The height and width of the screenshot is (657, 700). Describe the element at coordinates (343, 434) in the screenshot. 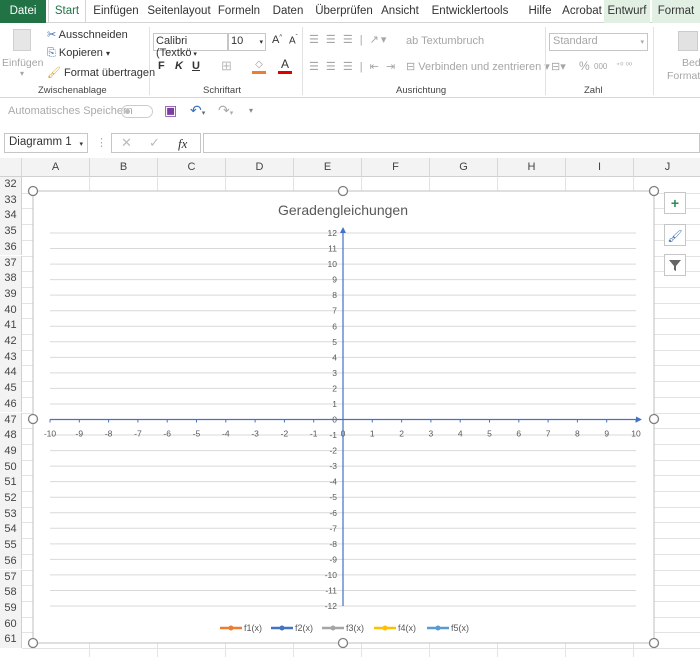

I see `x-tick-label: 0` at that location.